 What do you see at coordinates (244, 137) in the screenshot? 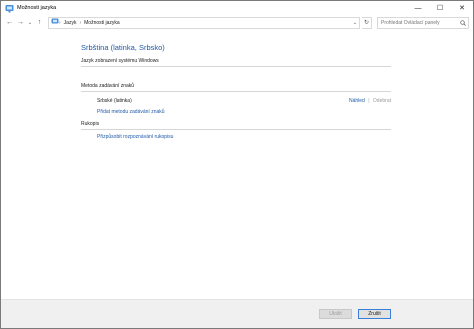
I see `customize-handwriting-link: Přizpůsobit rozpoznávání rukopisu` at bounding box center [244, 137].